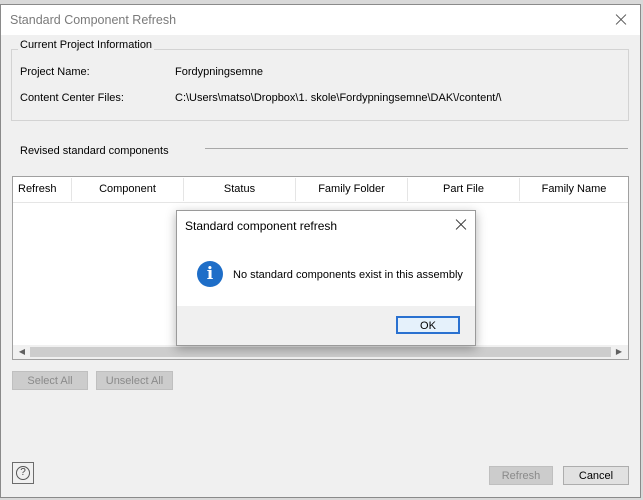 This screenshot has width=643, height=500. I want to click on scroll-left-icon: ◀, so click(22, 352).